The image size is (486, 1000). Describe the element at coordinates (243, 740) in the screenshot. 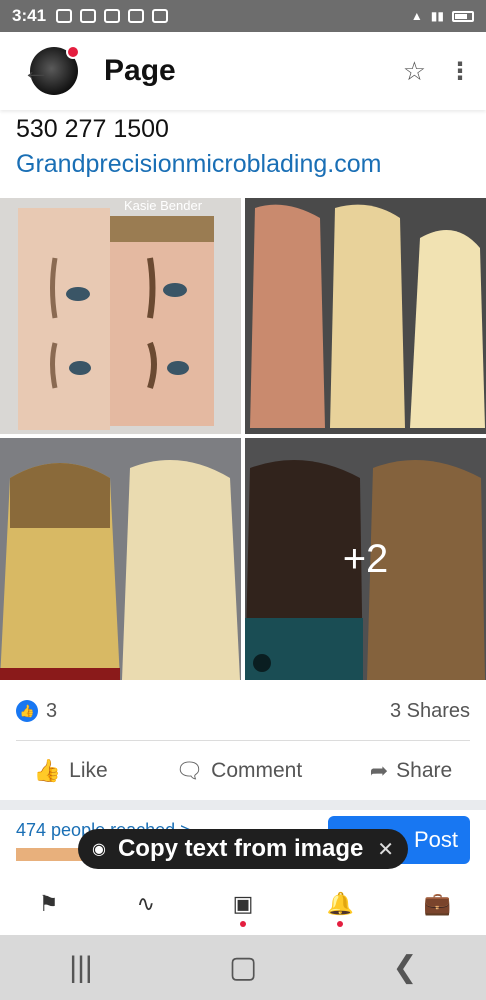

I see `divider` at that location.